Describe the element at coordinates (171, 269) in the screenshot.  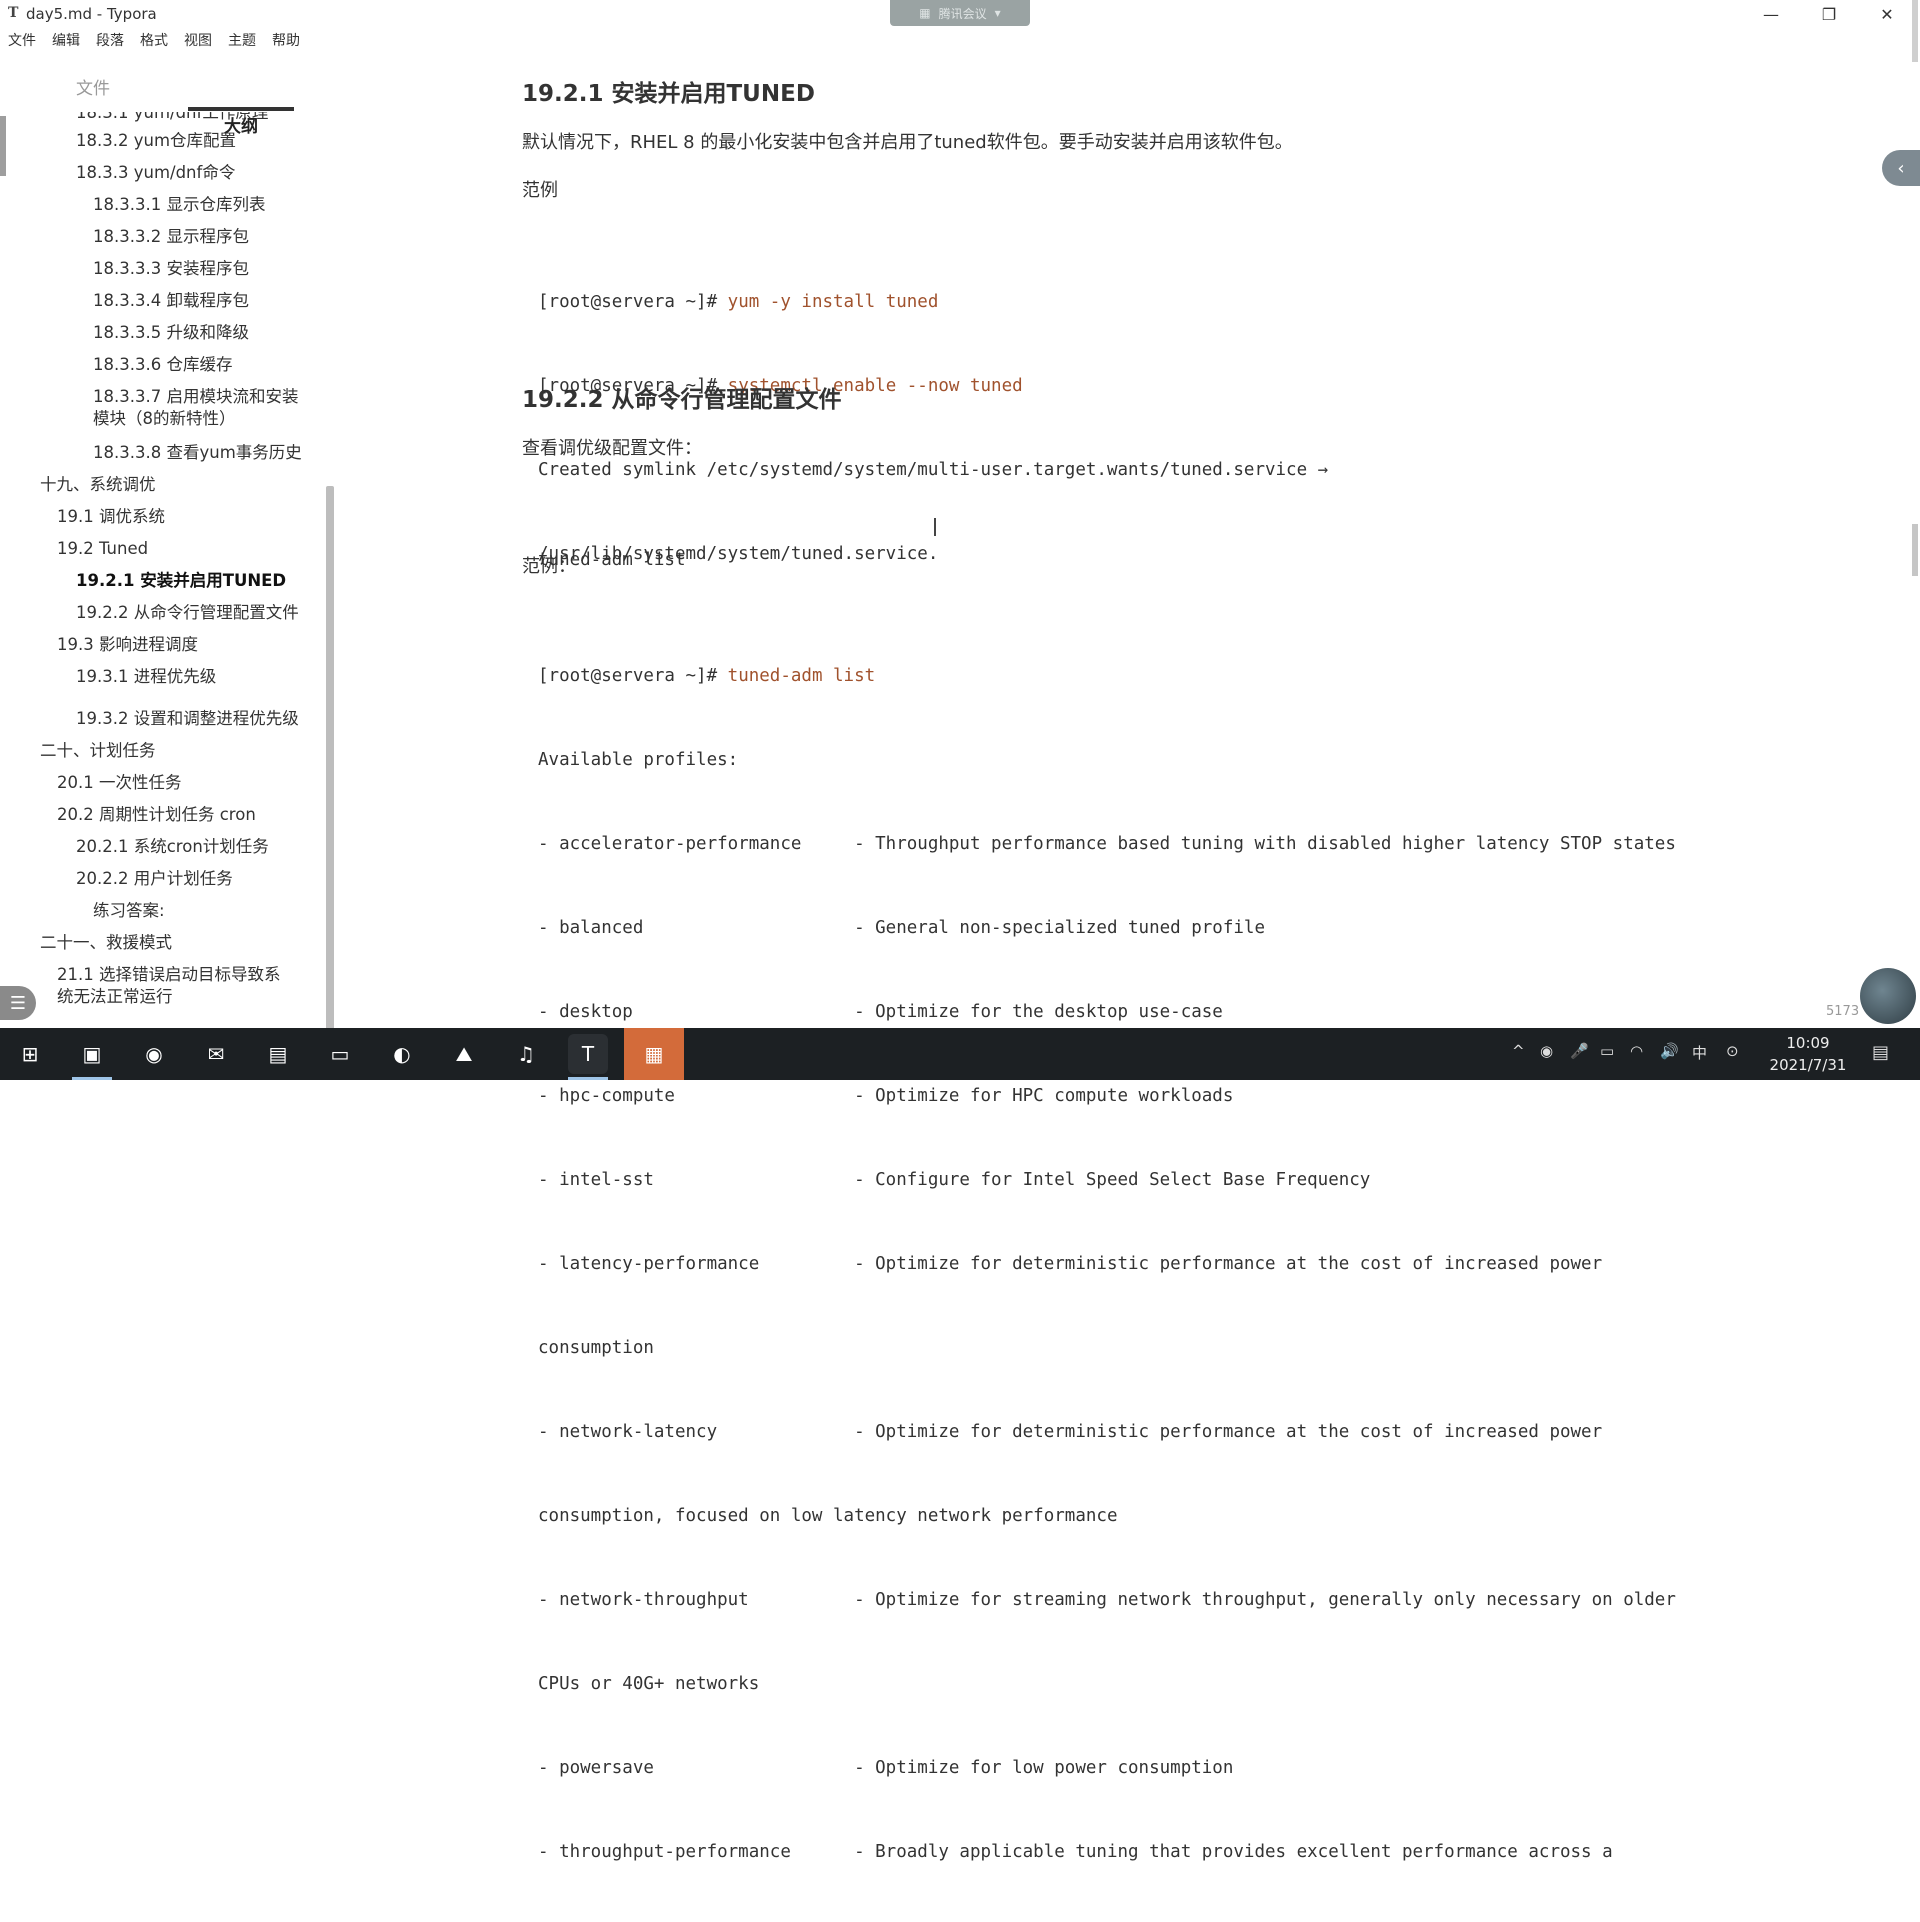
I see `outline-item: 18.3.3.3 安装程序包` at that location.